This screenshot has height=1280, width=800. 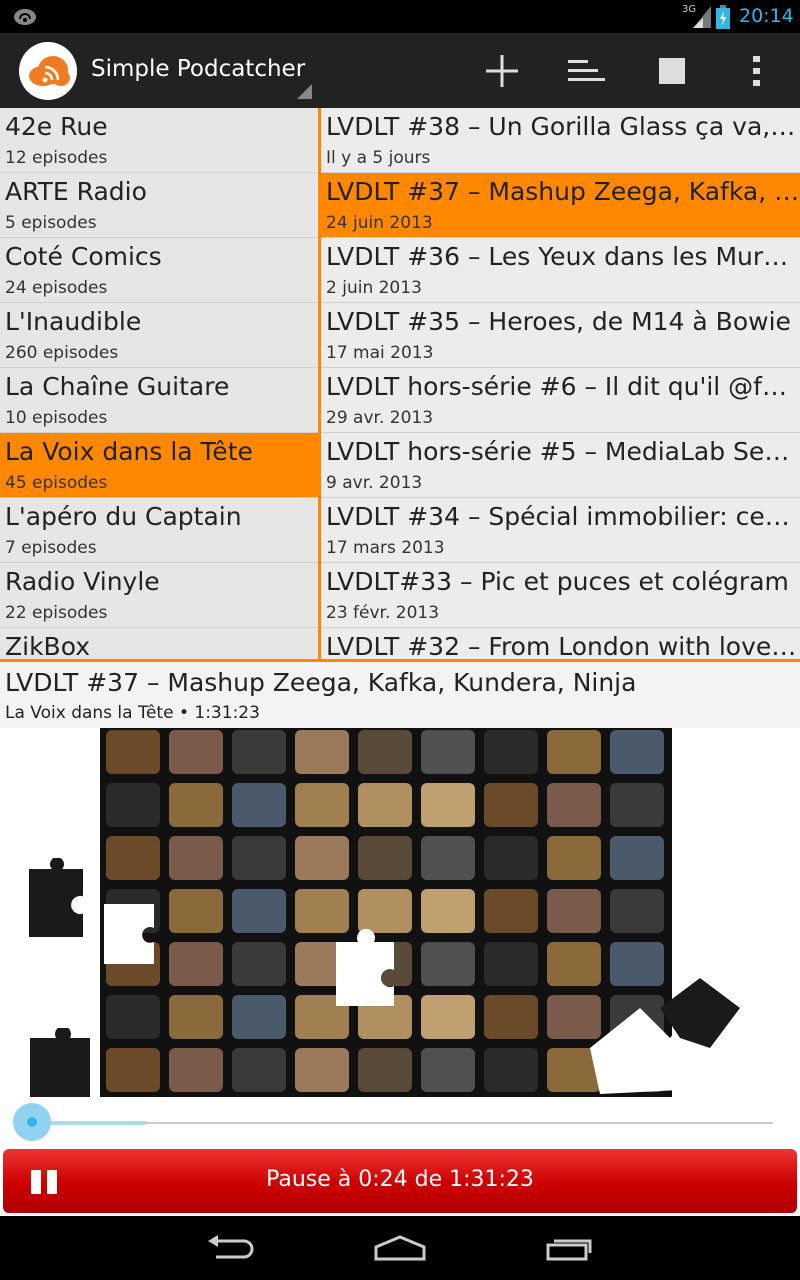 What do you see at coordinates (159, 205) in the screenshot?
I see `podcast-item: ARTE Radio 5 episodes` at bounding box center [159, 205].